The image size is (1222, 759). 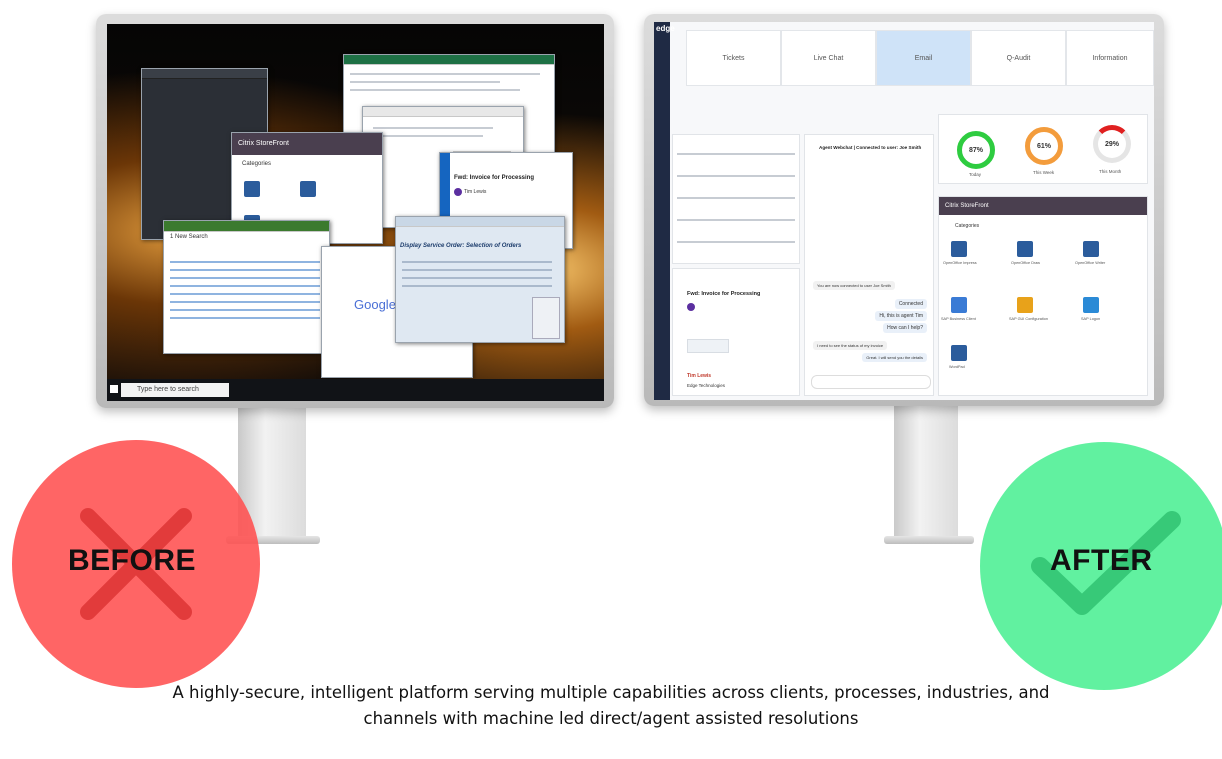 What do you see at coordinates (263, 143) in the screenshot?
I see `before-storefront-title: Citrix StoreFront` at bounding box center [263, 143].